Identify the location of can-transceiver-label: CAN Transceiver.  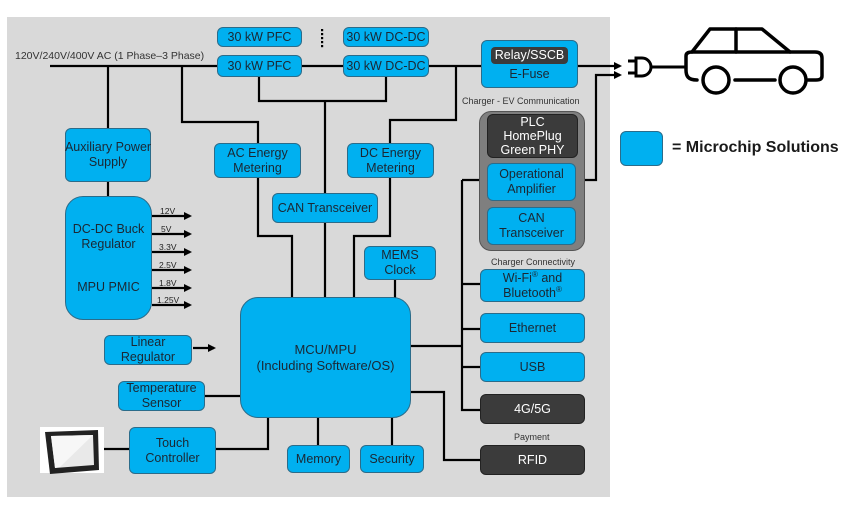
(325, 207).